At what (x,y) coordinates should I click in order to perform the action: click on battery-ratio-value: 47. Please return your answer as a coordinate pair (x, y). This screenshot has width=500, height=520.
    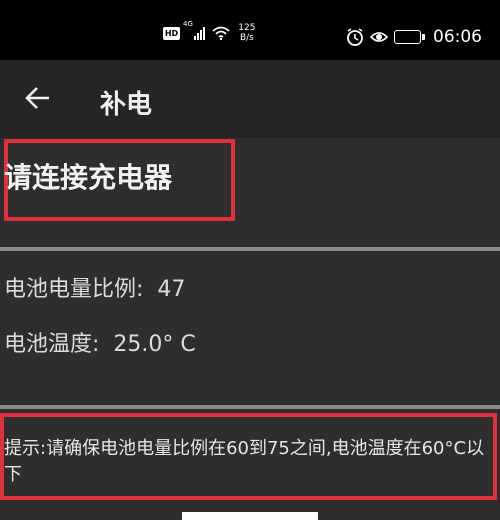
    Looking at the image, I should click on (171, 289).